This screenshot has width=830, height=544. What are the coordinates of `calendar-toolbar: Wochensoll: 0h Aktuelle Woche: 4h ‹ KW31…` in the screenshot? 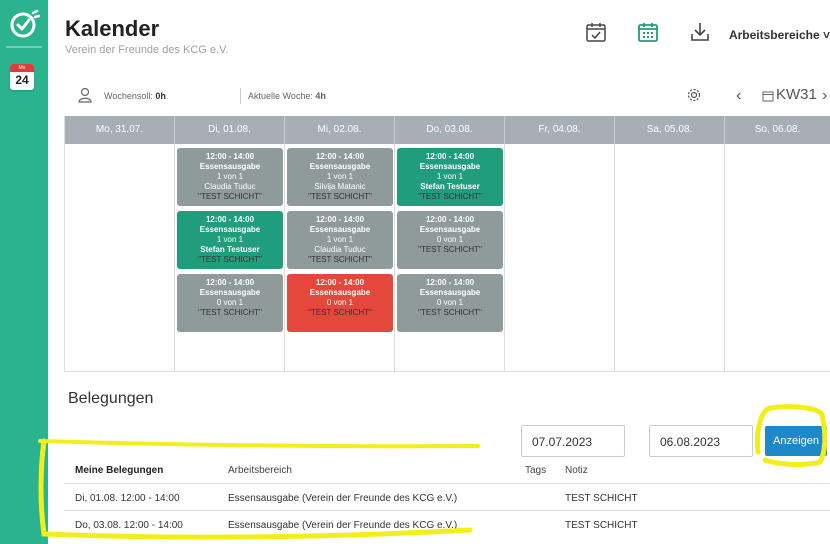 It's located at (447, 97).